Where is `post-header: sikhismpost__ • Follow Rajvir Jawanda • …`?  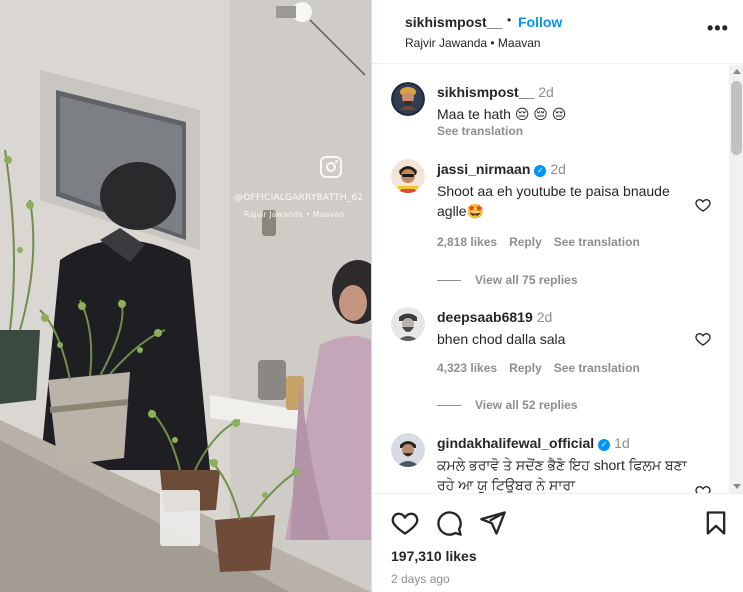 post-header: sikhismpost__ • Follow Rajvir Jawanda • … is located at coordinates (557, 32).